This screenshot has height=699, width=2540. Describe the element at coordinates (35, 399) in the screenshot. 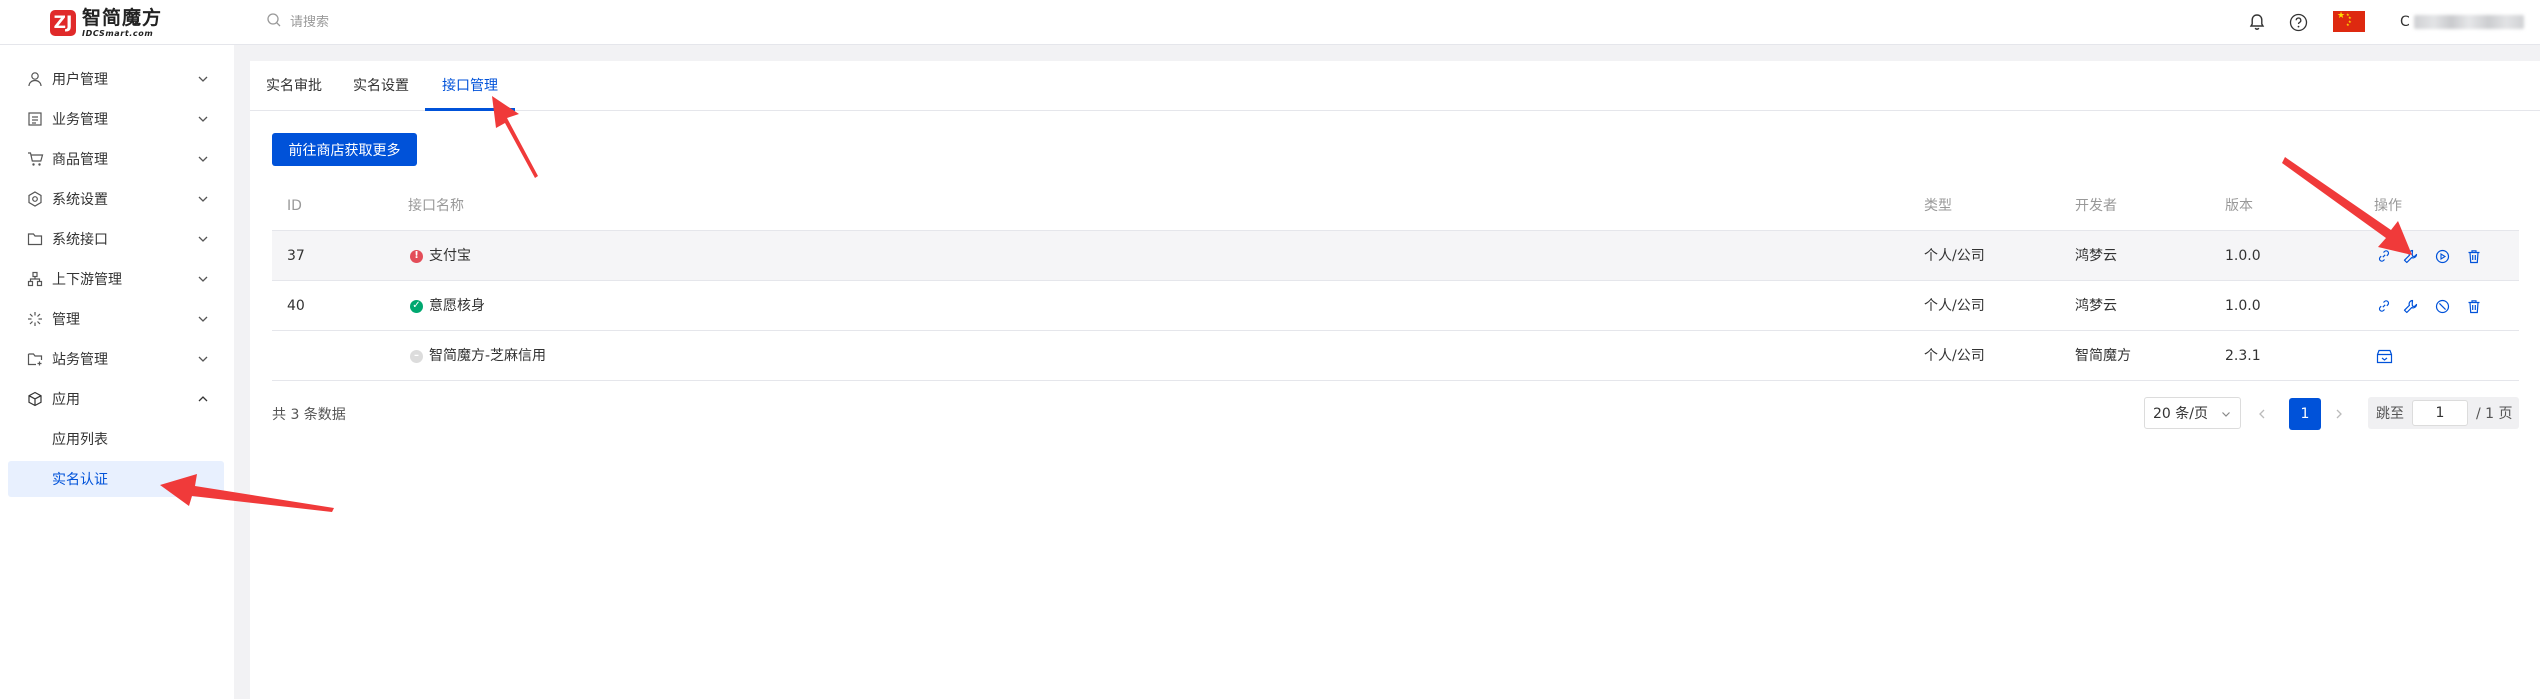

I see `cube-icon` at that location.